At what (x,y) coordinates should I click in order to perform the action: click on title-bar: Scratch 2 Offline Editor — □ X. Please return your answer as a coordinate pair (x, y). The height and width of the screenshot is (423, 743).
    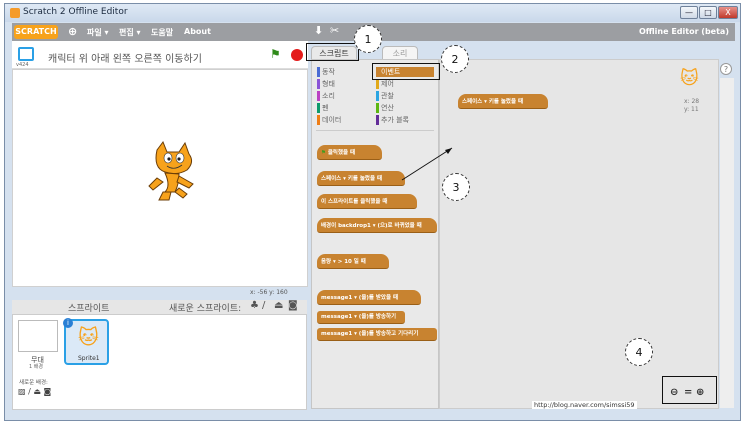
    Looking at the image, I should click on (372, 13).